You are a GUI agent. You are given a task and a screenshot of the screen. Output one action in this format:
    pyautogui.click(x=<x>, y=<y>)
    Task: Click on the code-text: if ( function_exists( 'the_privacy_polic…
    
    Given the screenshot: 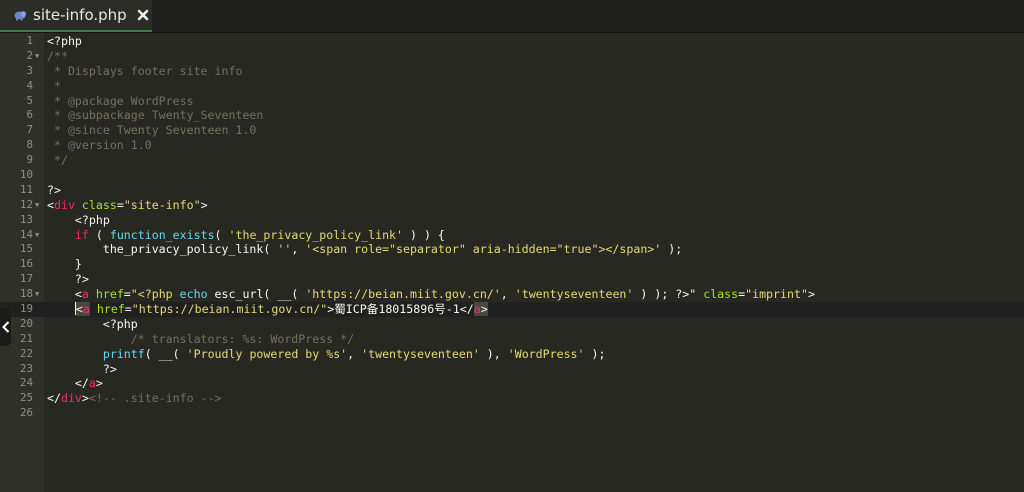 What is the action you would take?
    pyautogui.click(x=246, y=235)
    